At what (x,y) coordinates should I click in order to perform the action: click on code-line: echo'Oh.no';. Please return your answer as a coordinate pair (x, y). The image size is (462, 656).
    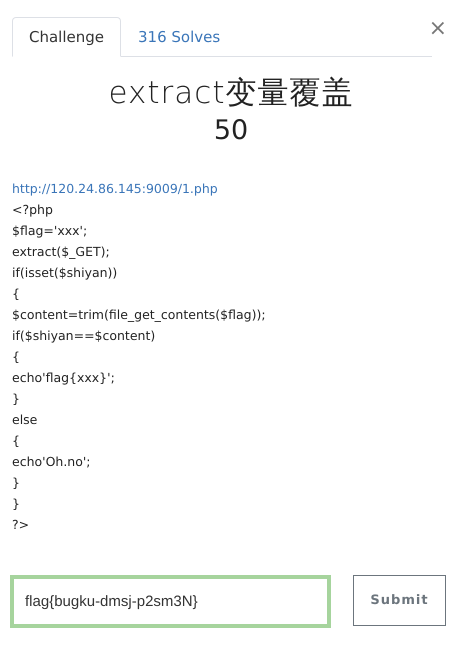
    Looking at the image, I should click on (51, 462).